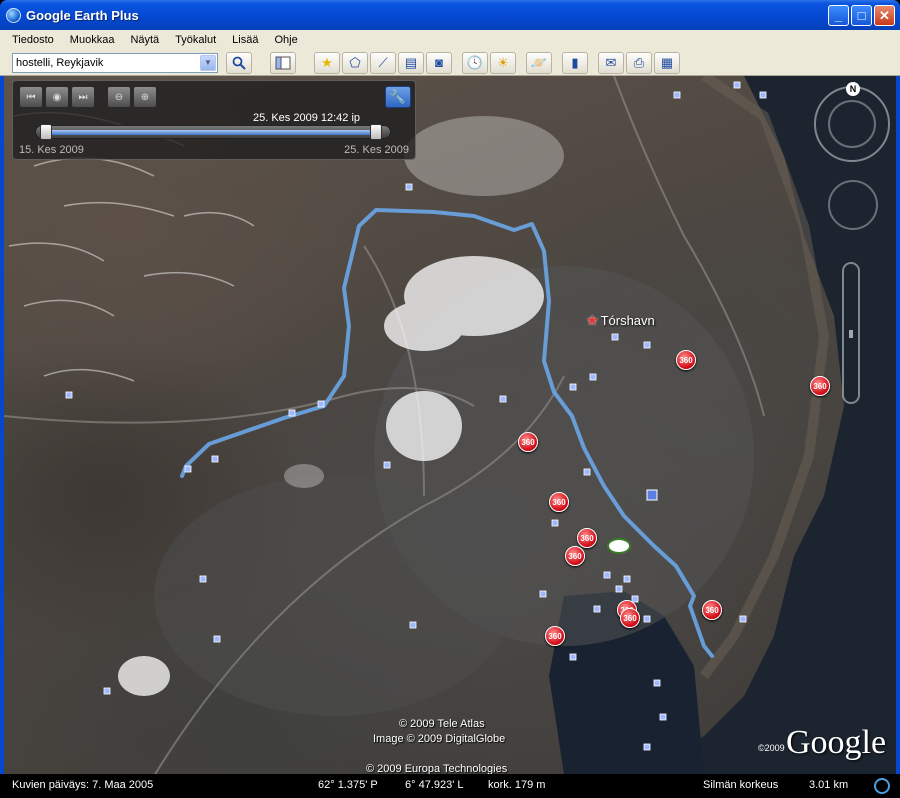  I want to click on record-tour-button: ◙, so click(439, 62).